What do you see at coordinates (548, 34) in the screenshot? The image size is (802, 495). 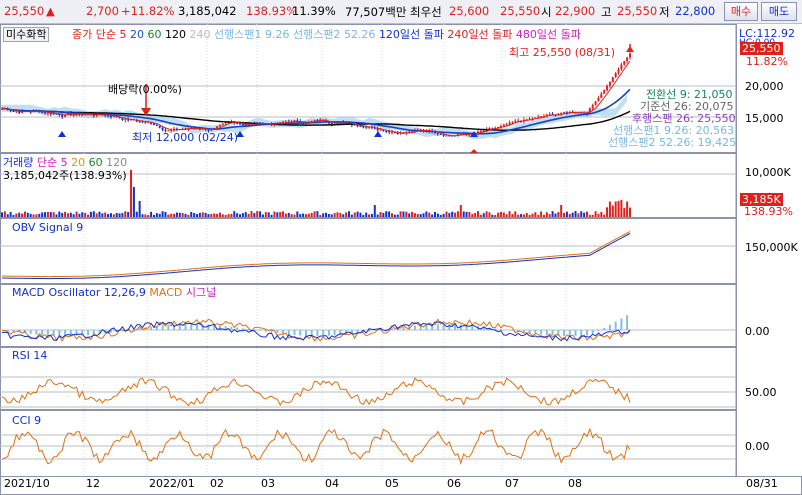 I see `legend-480-break: 480일선 돌파` at bounding box center [548, 34].